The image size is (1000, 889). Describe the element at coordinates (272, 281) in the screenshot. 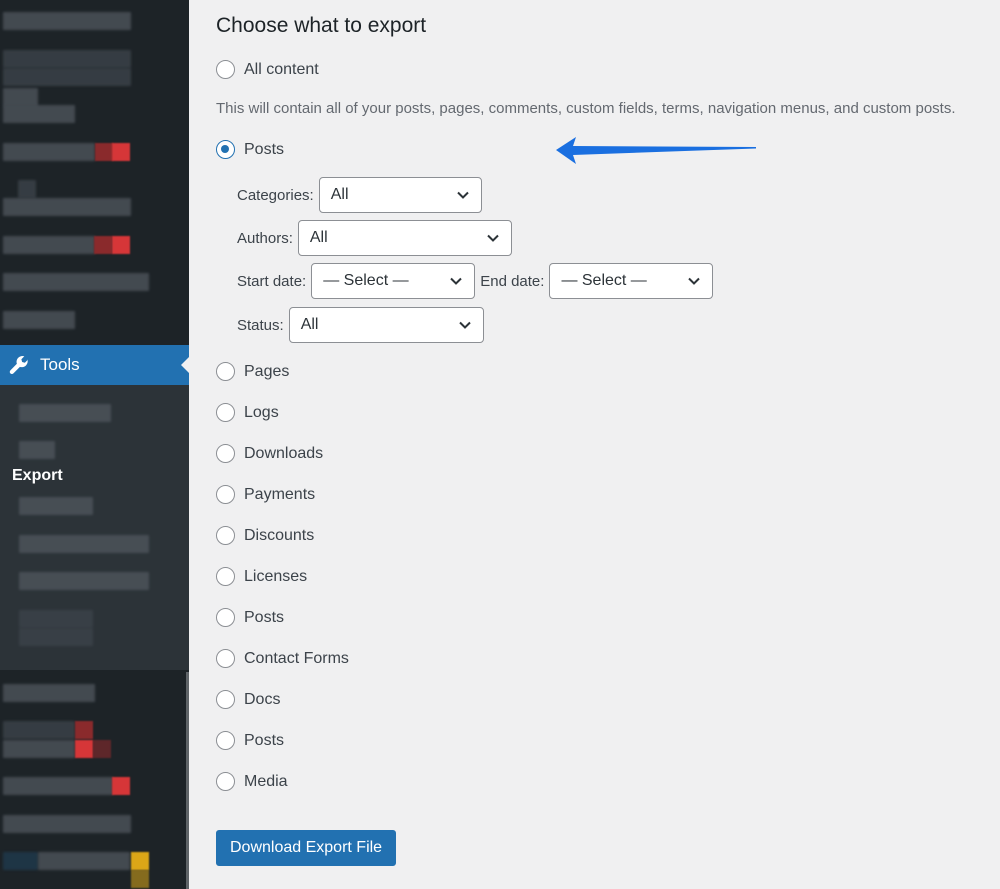

I see `start-date-label: Start date:` at that location.